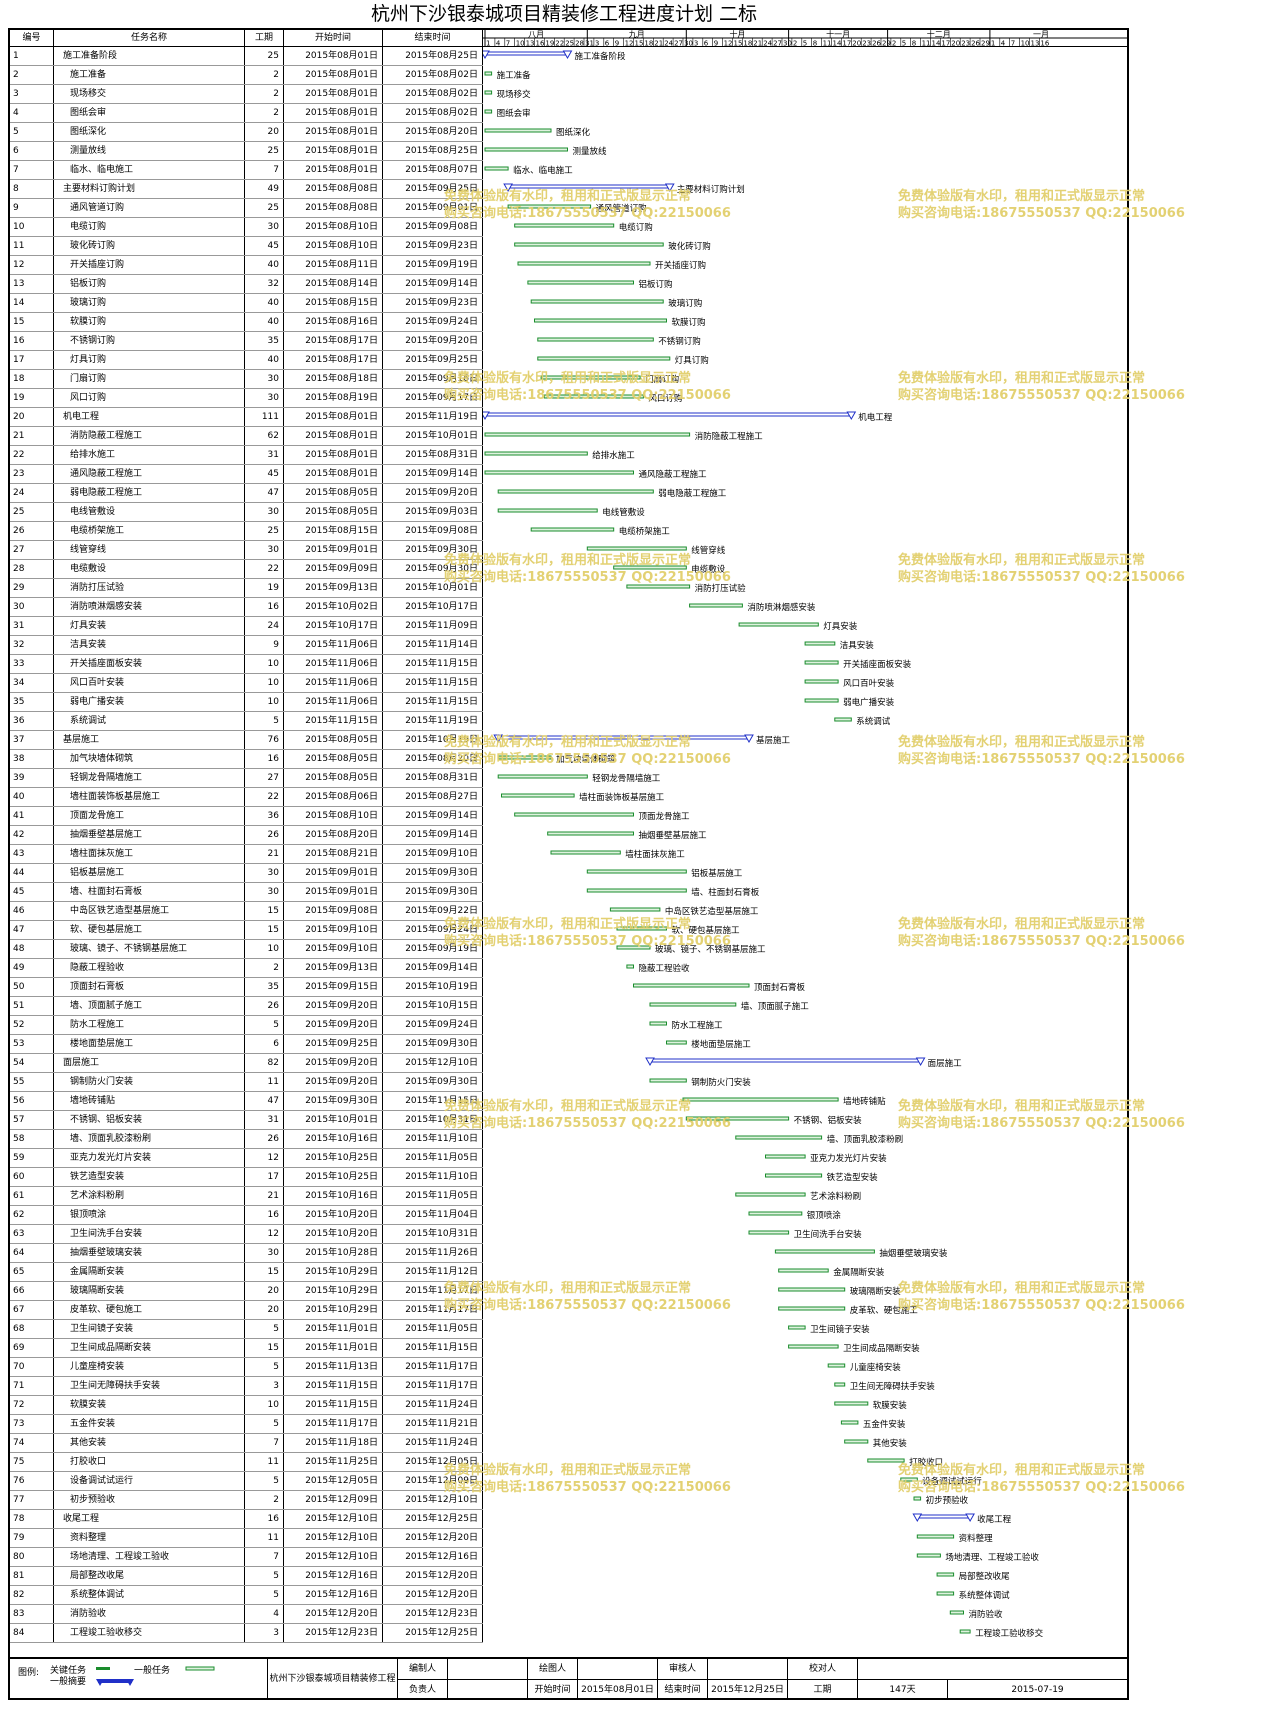 This screenshot has width=1266, height=1721. What do you see at coordinates (264, 949) in the screenshot?
I see `task-duration: 10` at bounding box center [264, 949].